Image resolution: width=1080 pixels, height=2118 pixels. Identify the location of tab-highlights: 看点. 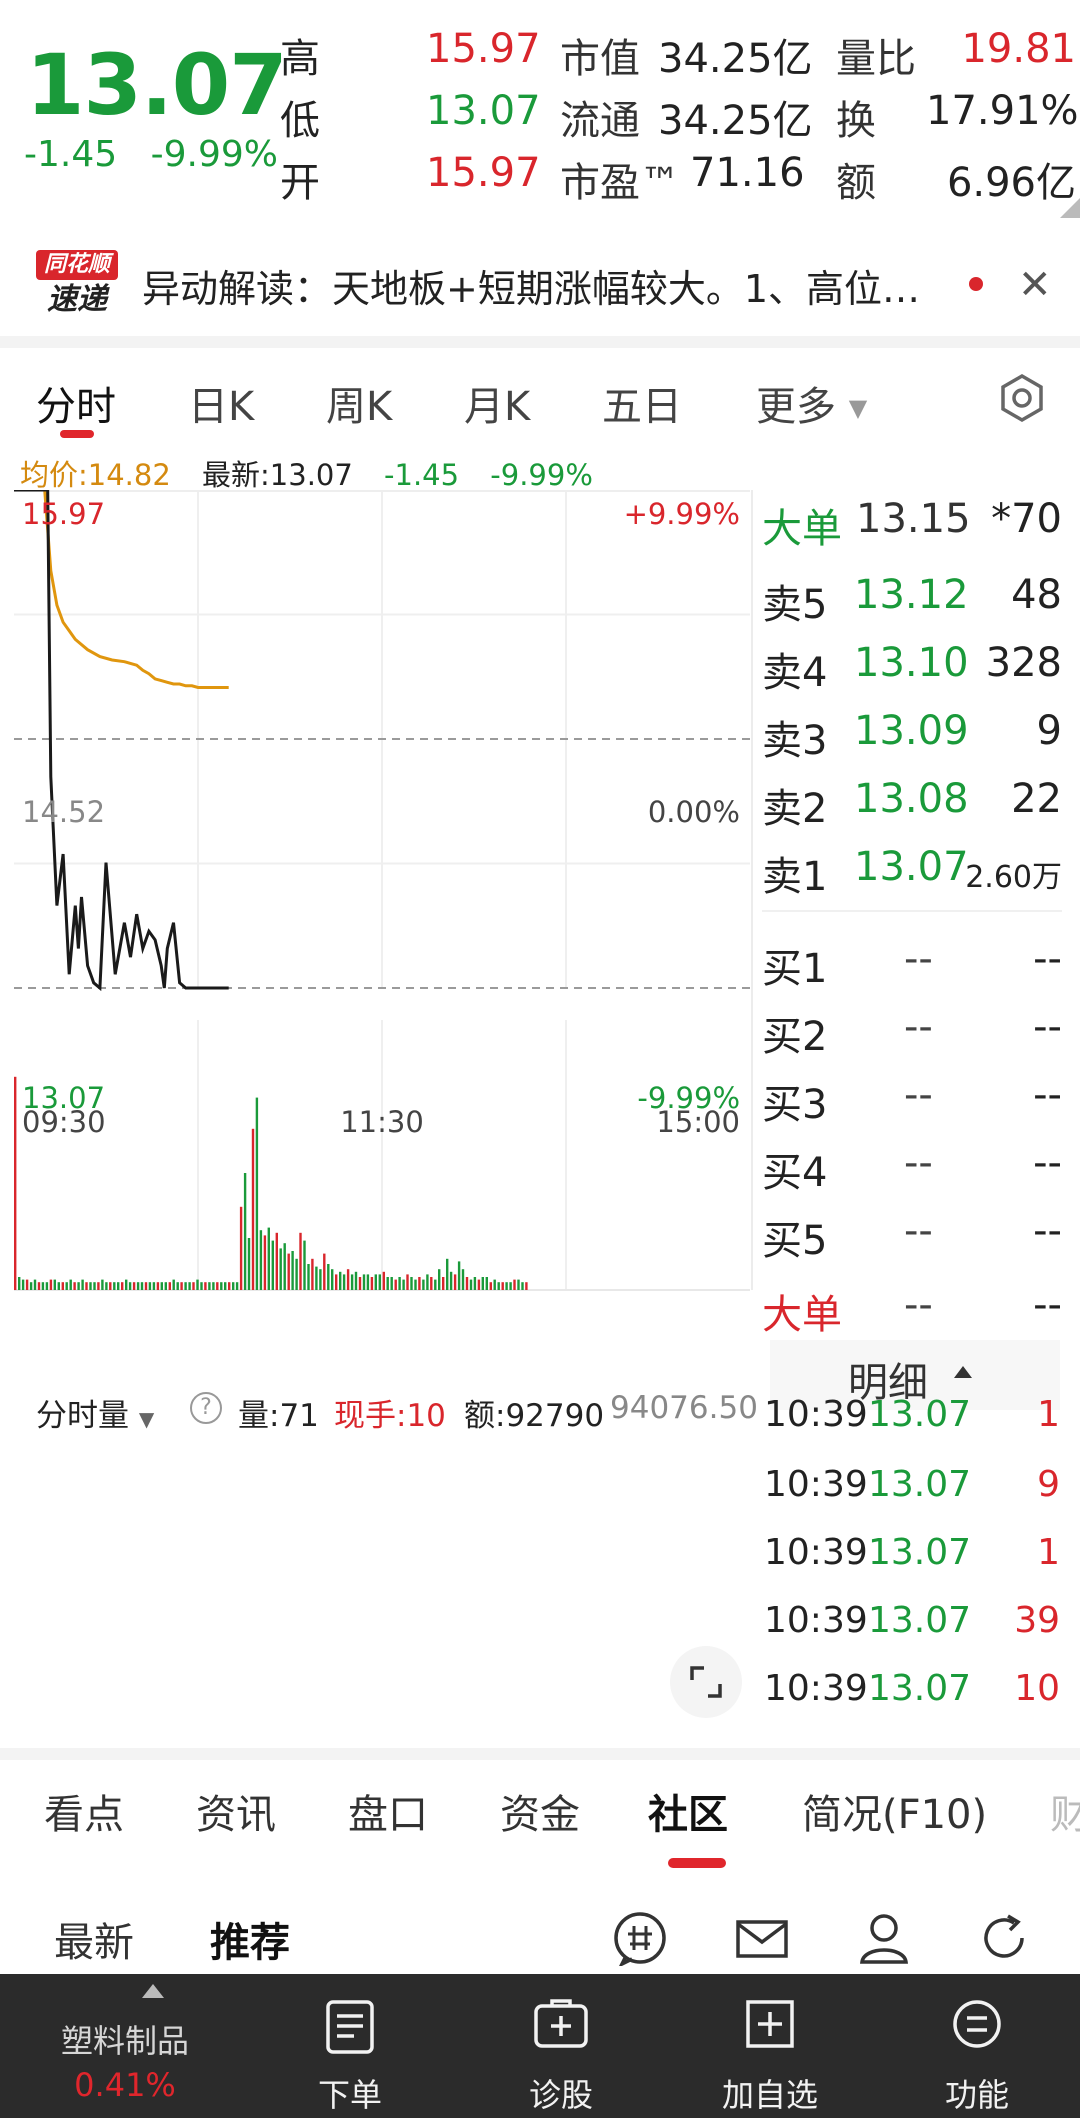
(84, 1811).